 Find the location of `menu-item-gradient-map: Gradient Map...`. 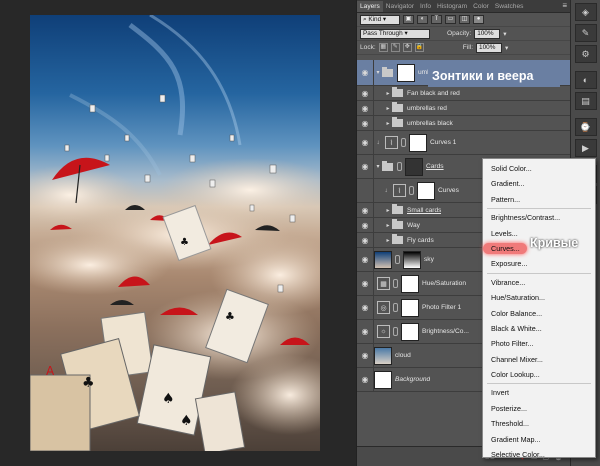

menu-item-gradient-map: Gradient Map... is located at coordinates (539, 439).